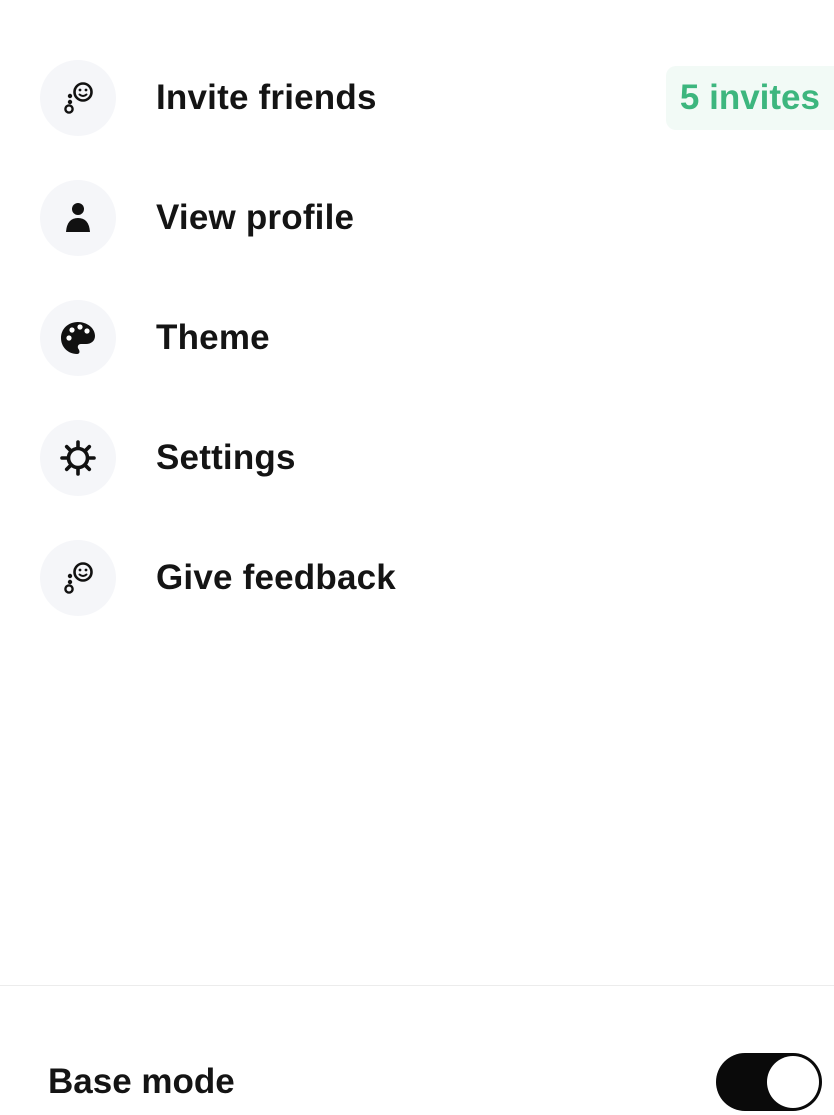  Describe the element at coordinates (226, 457) in the screenshot. I see `menu-item-label: Settings` at that location.